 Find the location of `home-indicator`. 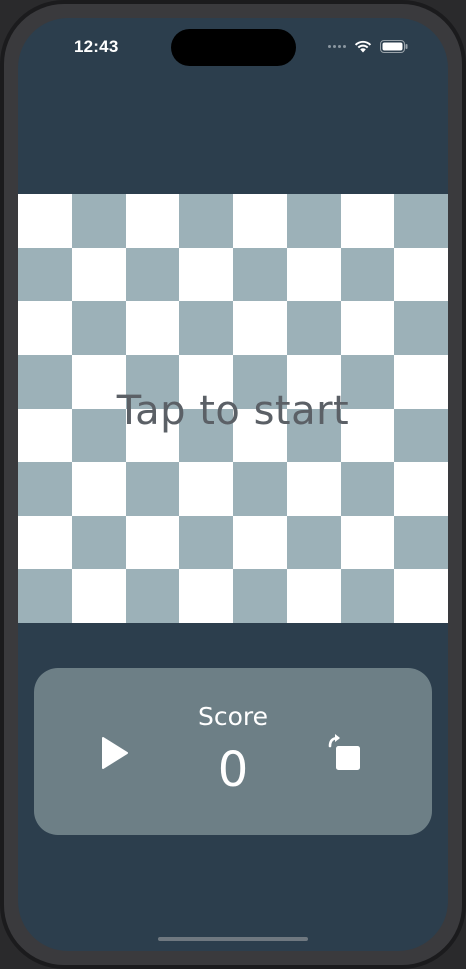

home-indicator is located at coordinates (233, 939).